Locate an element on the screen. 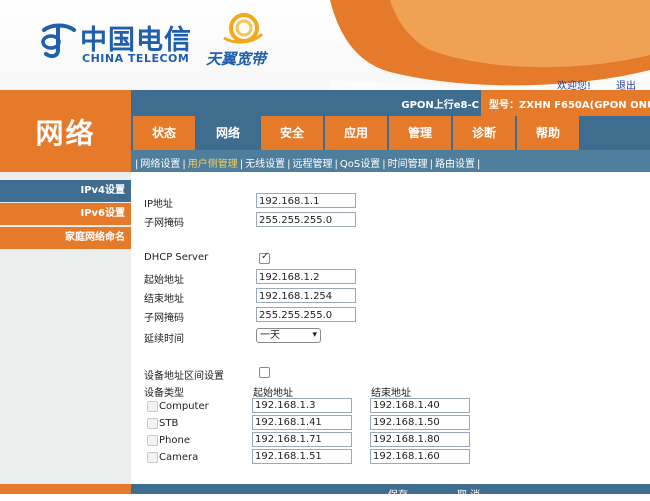  device-stb-checkbox is located at coordinates (152, 423).